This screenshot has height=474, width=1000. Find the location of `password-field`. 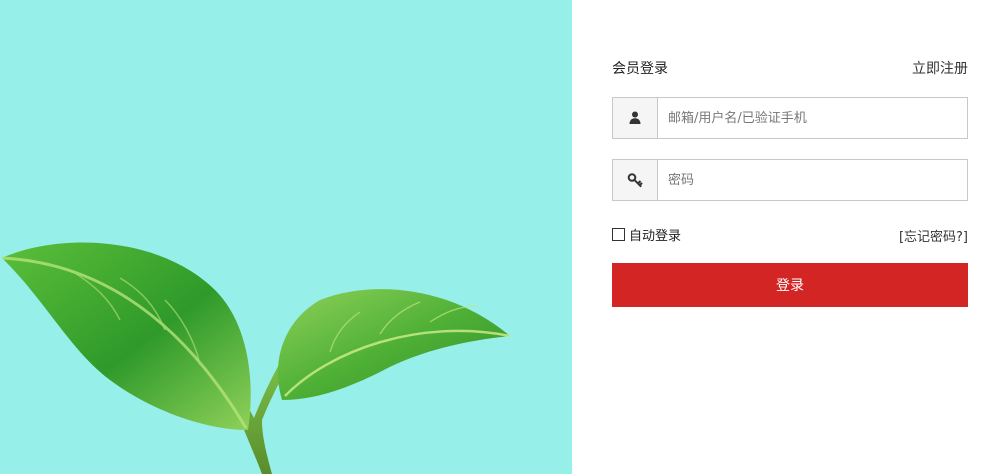

password-field is located at coordinates (790, 180).